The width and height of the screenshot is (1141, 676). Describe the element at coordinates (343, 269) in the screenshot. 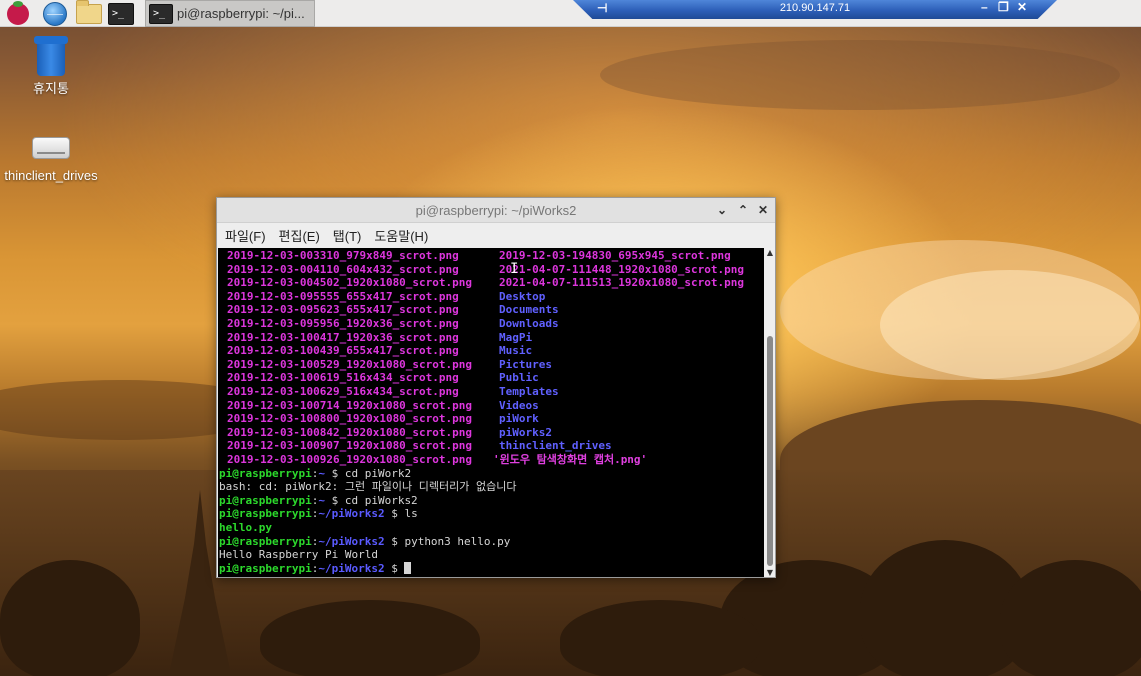

I see `ls-entry: 2019-12-03-004110_604x432_scrot.png` at that location.